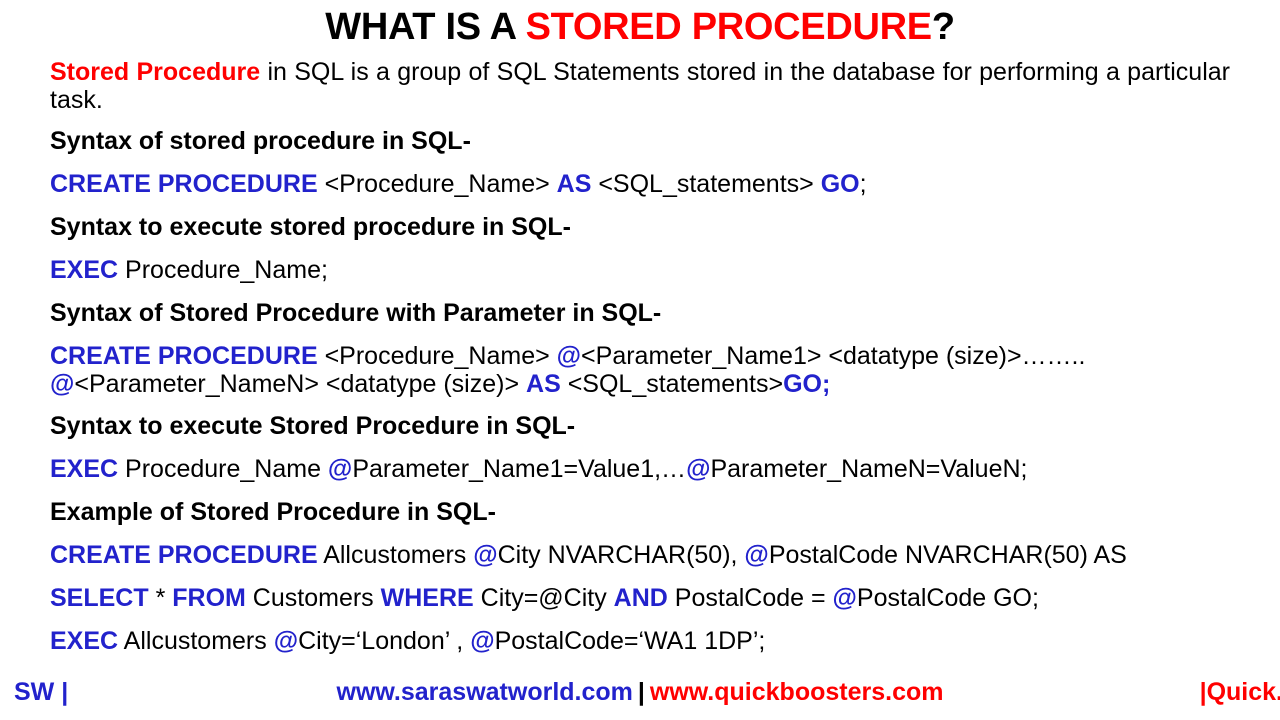 The height and width of the screenshot is (720, 1280). Describe the element at coordinates (630, 641) in the screenshot. I see `code-text: PostalCode=‘WA1 1DP’;` at that location.